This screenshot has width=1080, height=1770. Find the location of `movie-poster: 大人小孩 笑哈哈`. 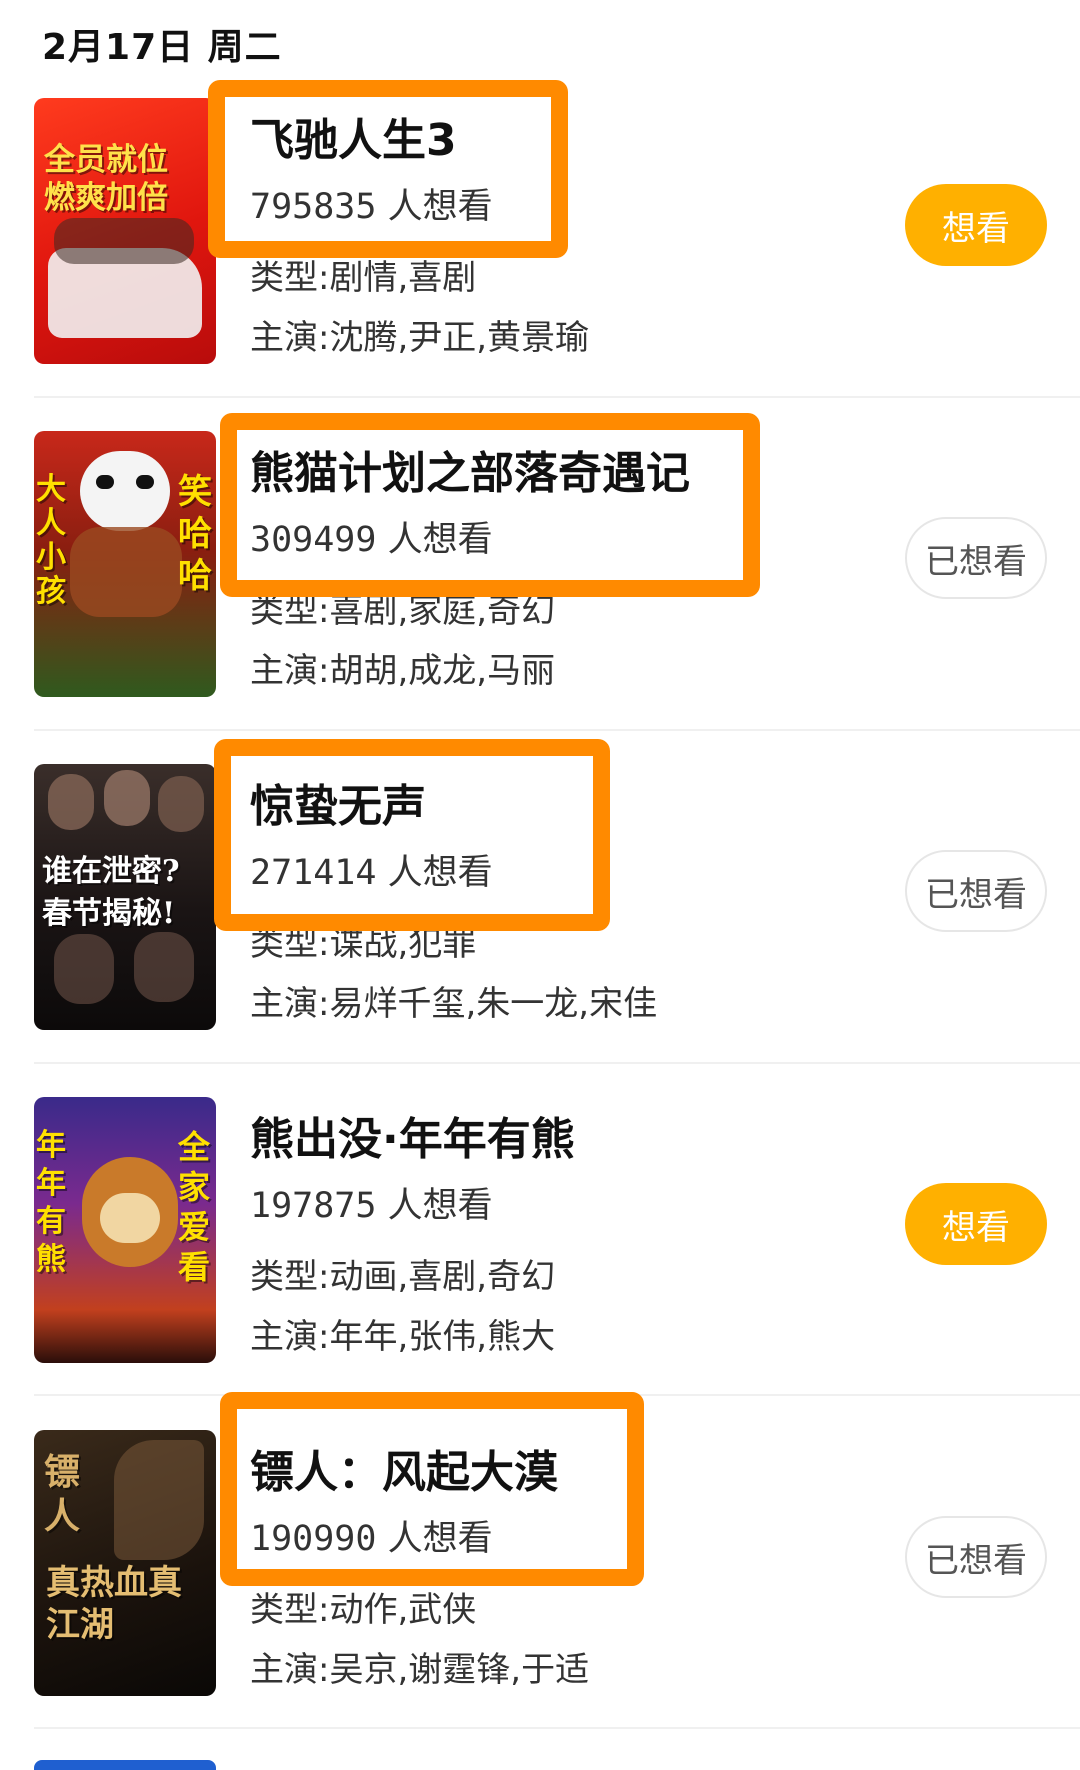

movie-poster: 大人小孩 笑哈哈 is located at coordinates (125, 564).